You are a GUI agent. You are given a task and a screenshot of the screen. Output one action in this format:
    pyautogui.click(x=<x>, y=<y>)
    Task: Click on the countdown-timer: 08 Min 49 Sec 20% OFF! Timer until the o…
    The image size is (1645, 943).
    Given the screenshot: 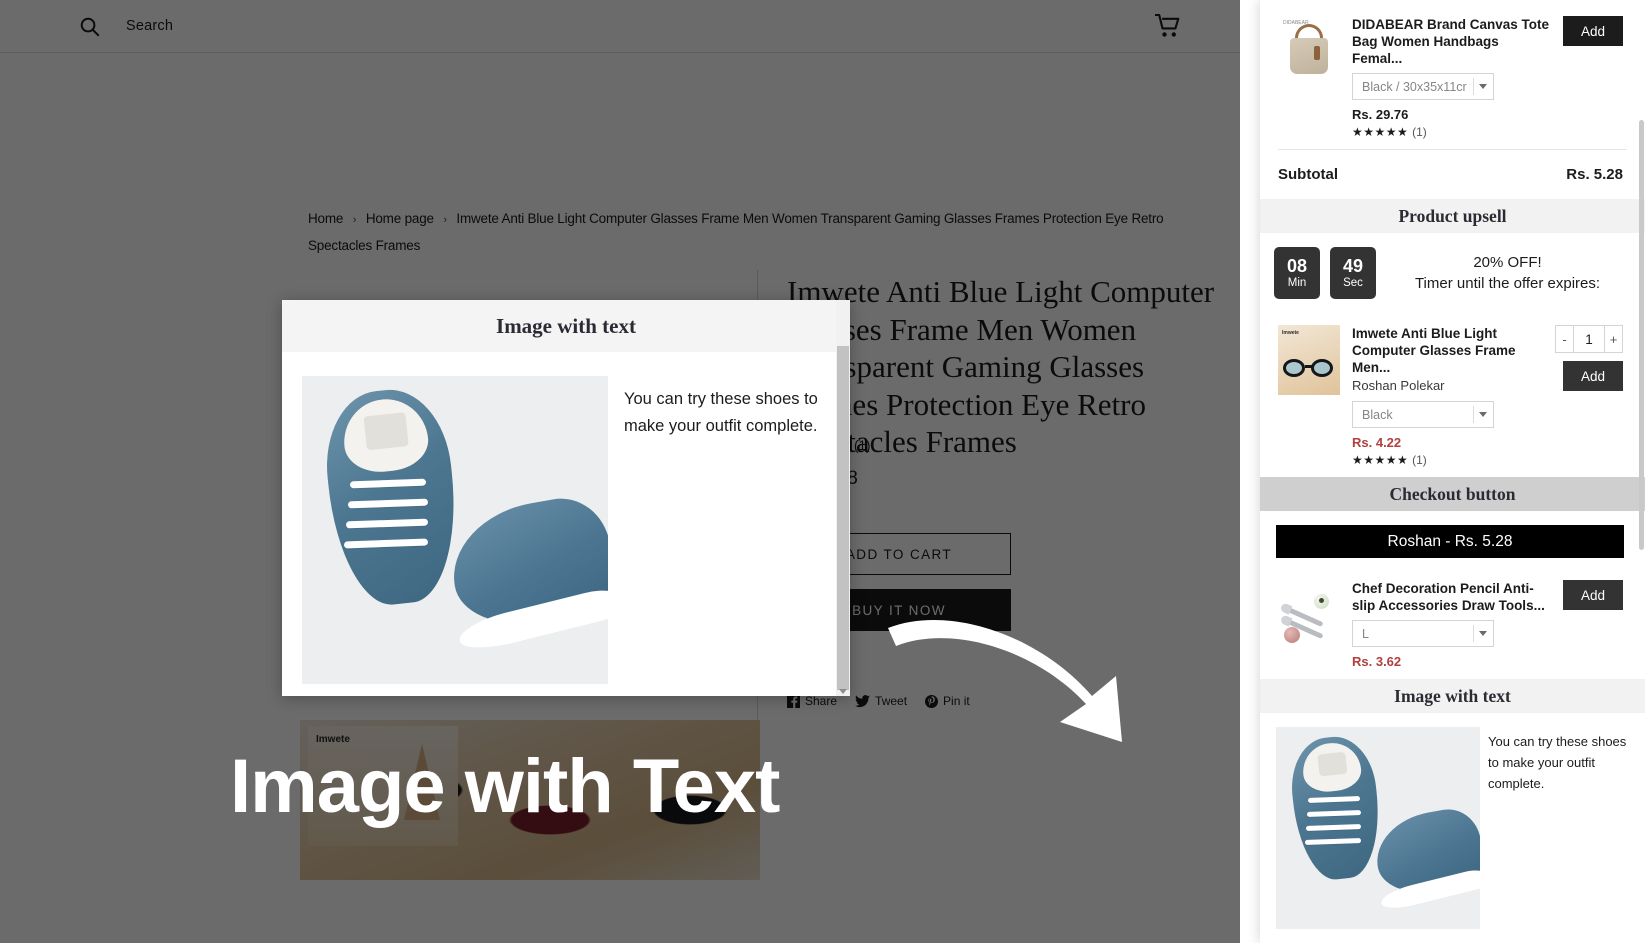 What is the action you would take?
    pyautogui.click(x=1452, y=271)
    